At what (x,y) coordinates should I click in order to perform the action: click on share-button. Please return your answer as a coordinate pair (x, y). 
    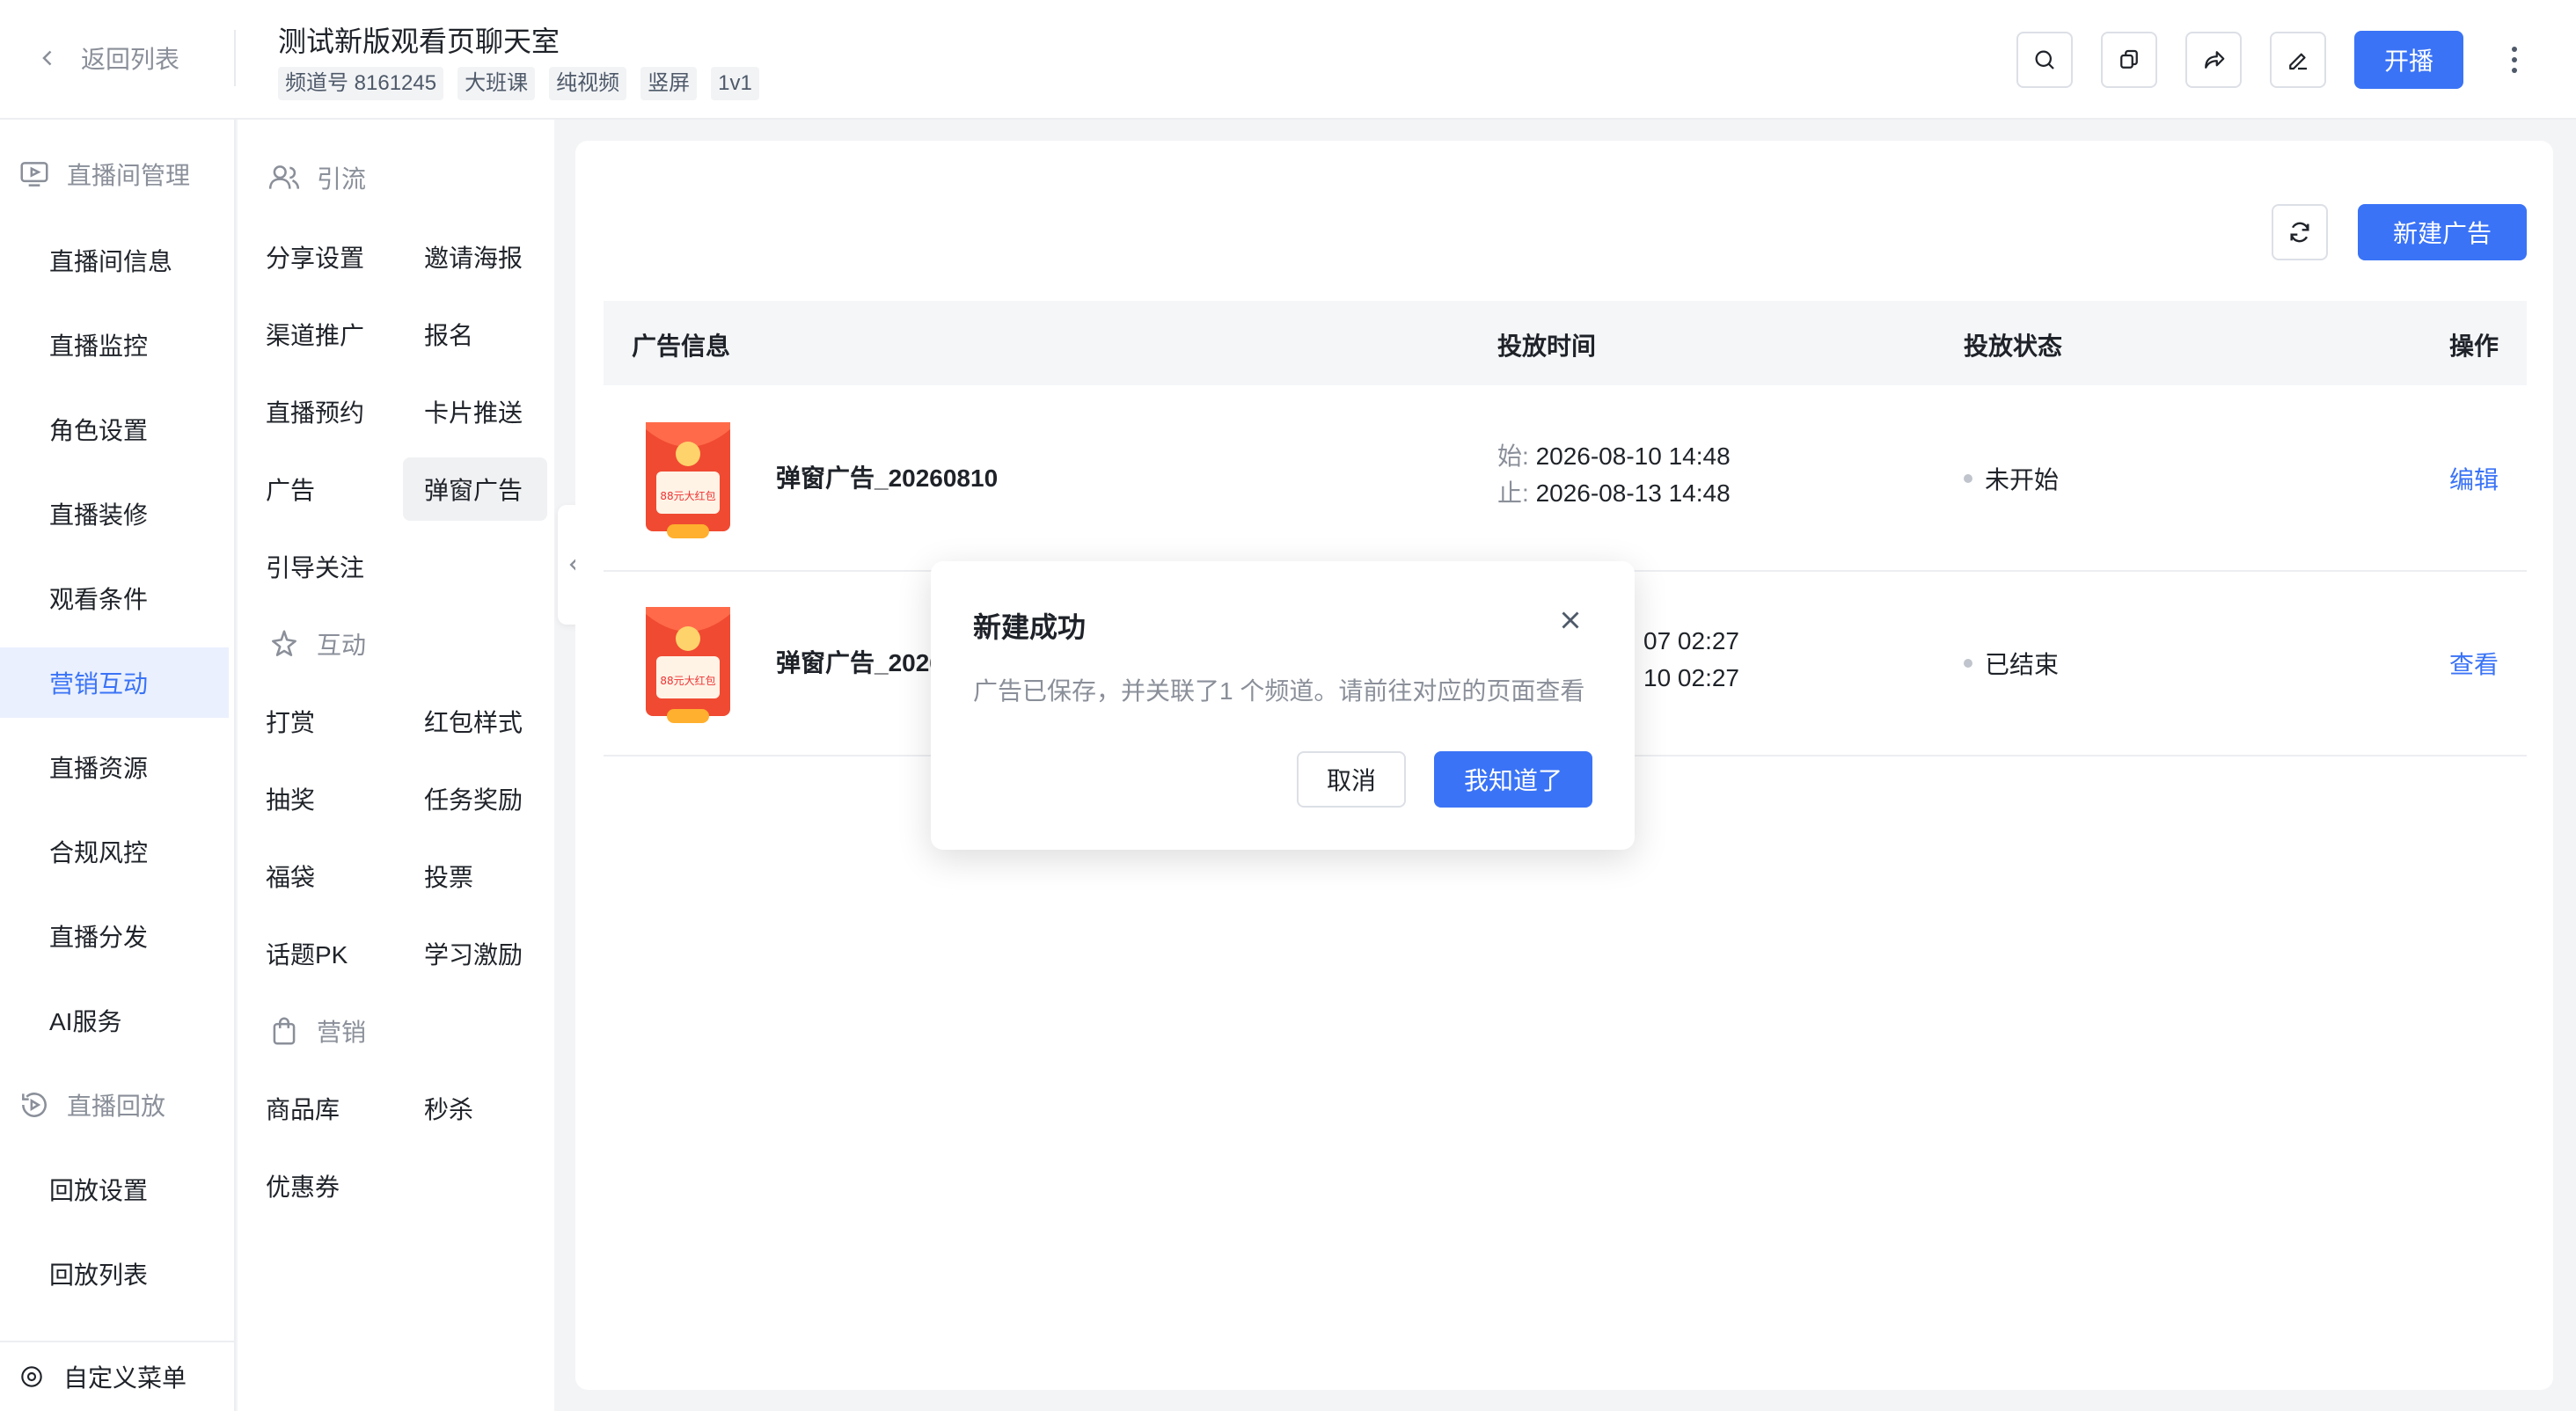
    Looking at the image, I should click on (2213, 60).